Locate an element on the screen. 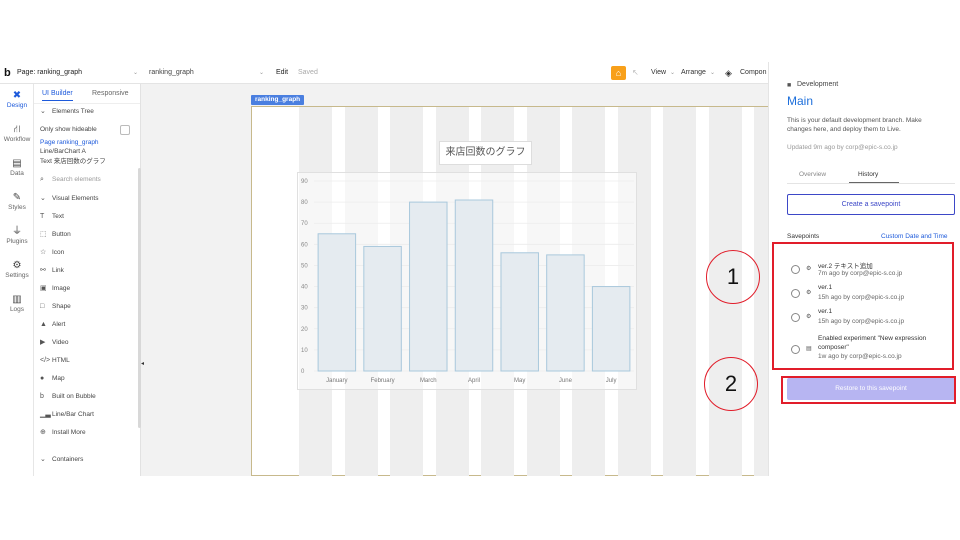 This screenshot has width=960, height=540. visual-elements-header: ⌄ Visual Elements is located at coordinates (88, 199).